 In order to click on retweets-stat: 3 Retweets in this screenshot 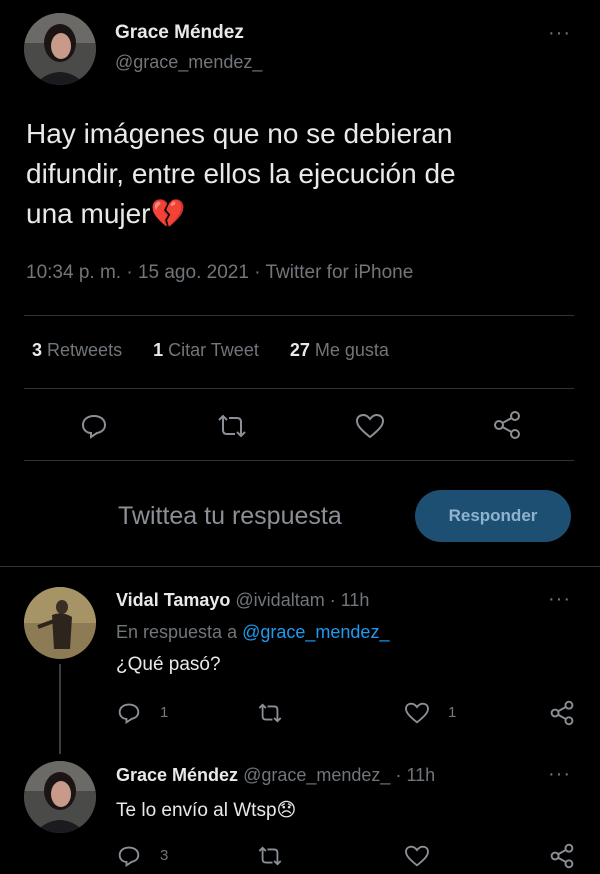, I will do `click(79, 350)`.